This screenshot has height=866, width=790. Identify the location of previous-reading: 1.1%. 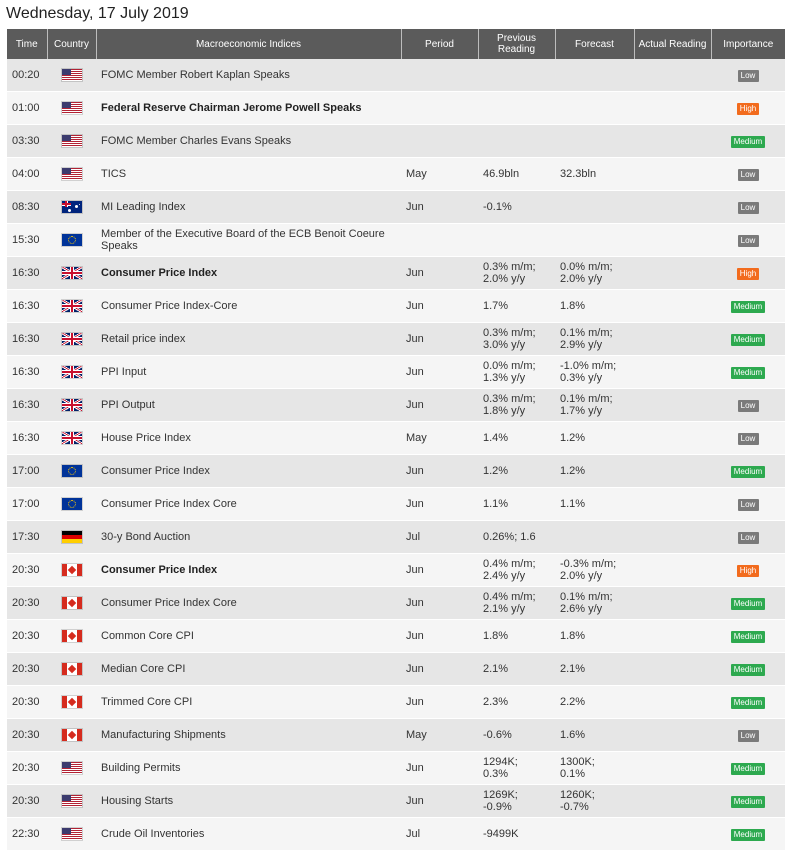
(516, 504).